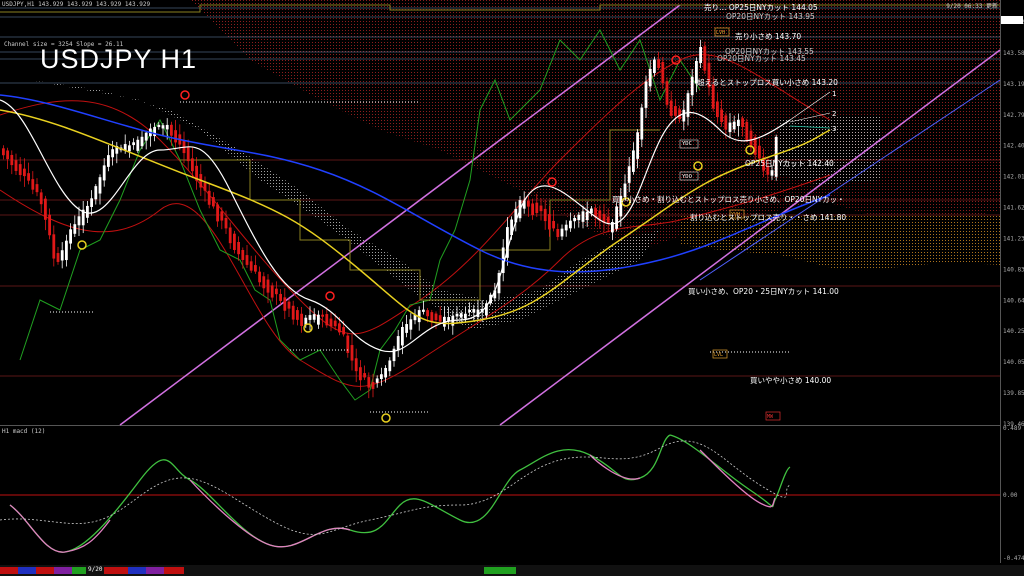  Describe the element at coordinates (720, 33) in the screenshot. I see `lvh-label: LVH` at that location.